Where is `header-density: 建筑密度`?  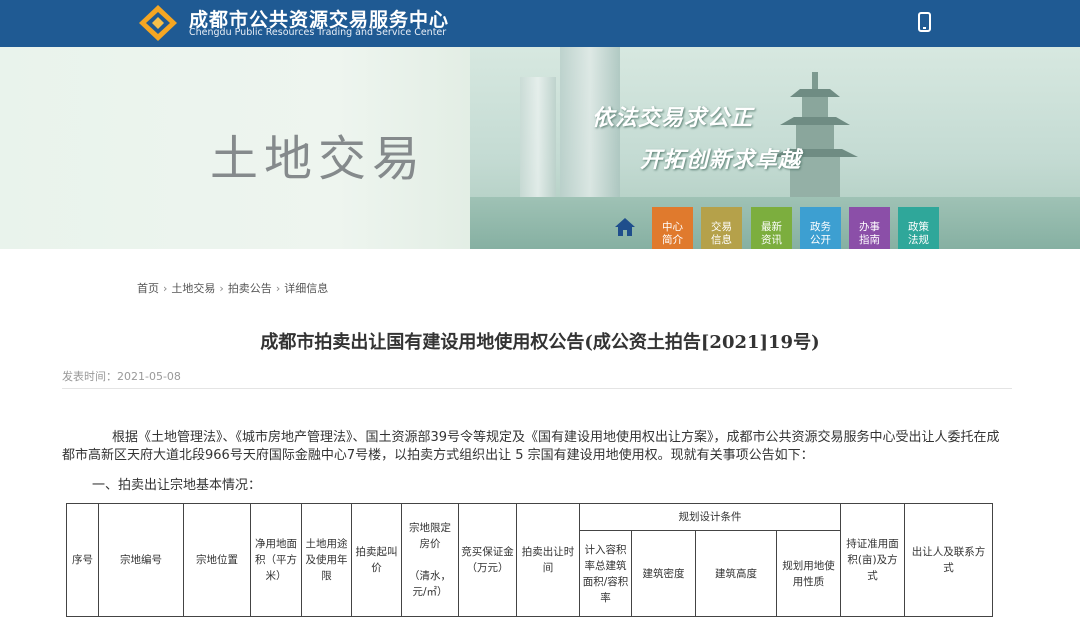
header-density: 建筑密度 is located at coordinates (663, 573).